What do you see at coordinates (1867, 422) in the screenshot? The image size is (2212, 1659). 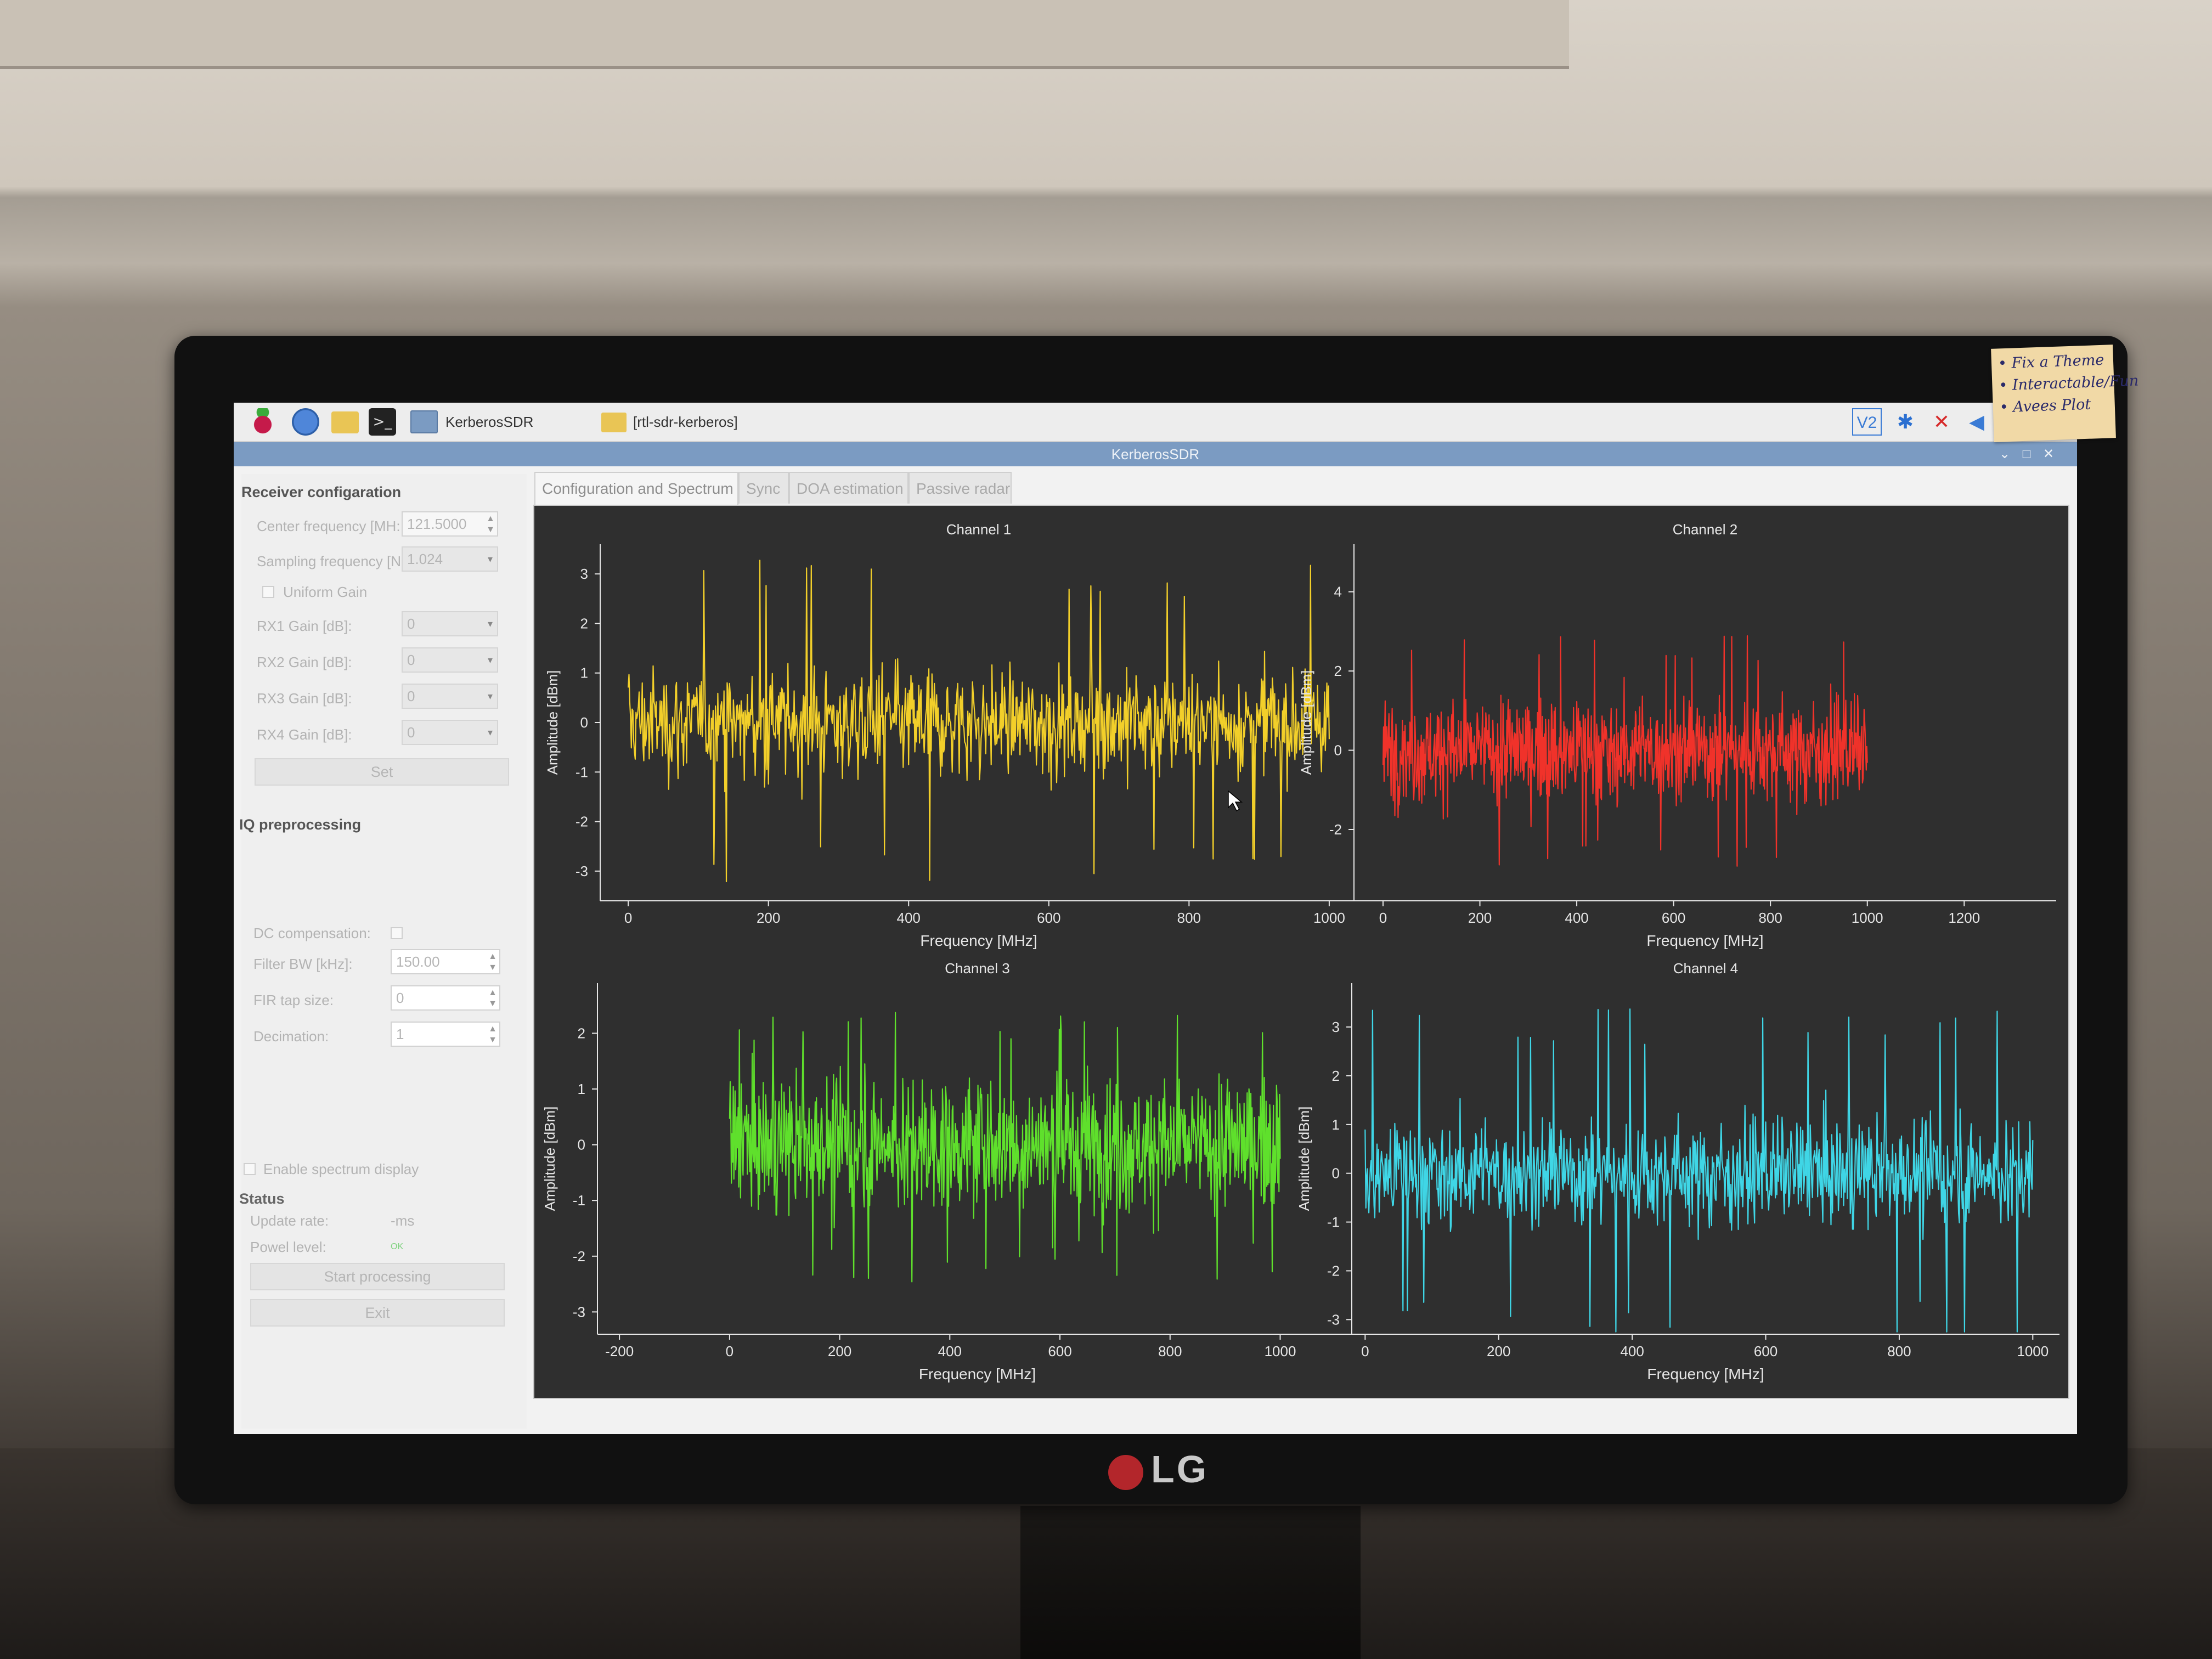 I see `vnc-icon: V2` at bounding box center [1867, 422].